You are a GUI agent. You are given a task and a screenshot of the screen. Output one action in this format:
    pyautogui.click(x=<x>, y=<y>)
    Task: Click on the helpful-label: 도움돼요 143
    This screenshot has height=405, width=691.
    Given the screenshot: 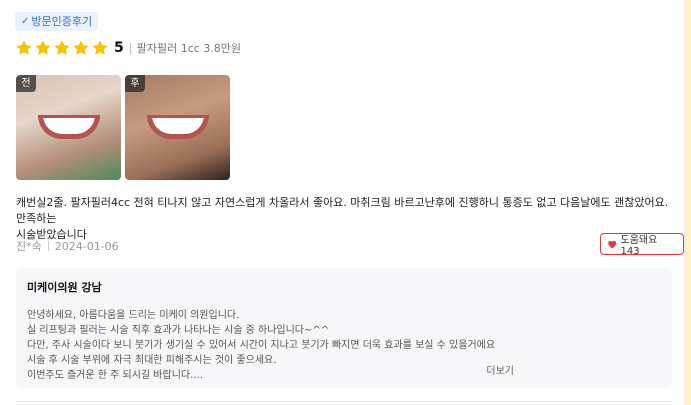 What is the action you would take?
    pyautogui.click(x=639, y=246)
    